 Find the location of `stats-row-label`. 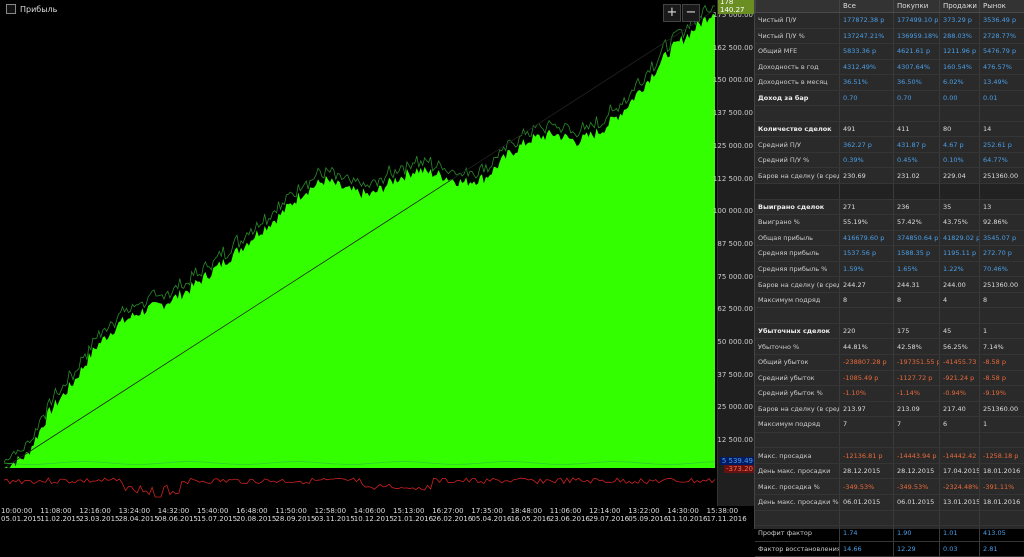

stats-row-label is located at coordinates (797, 315).